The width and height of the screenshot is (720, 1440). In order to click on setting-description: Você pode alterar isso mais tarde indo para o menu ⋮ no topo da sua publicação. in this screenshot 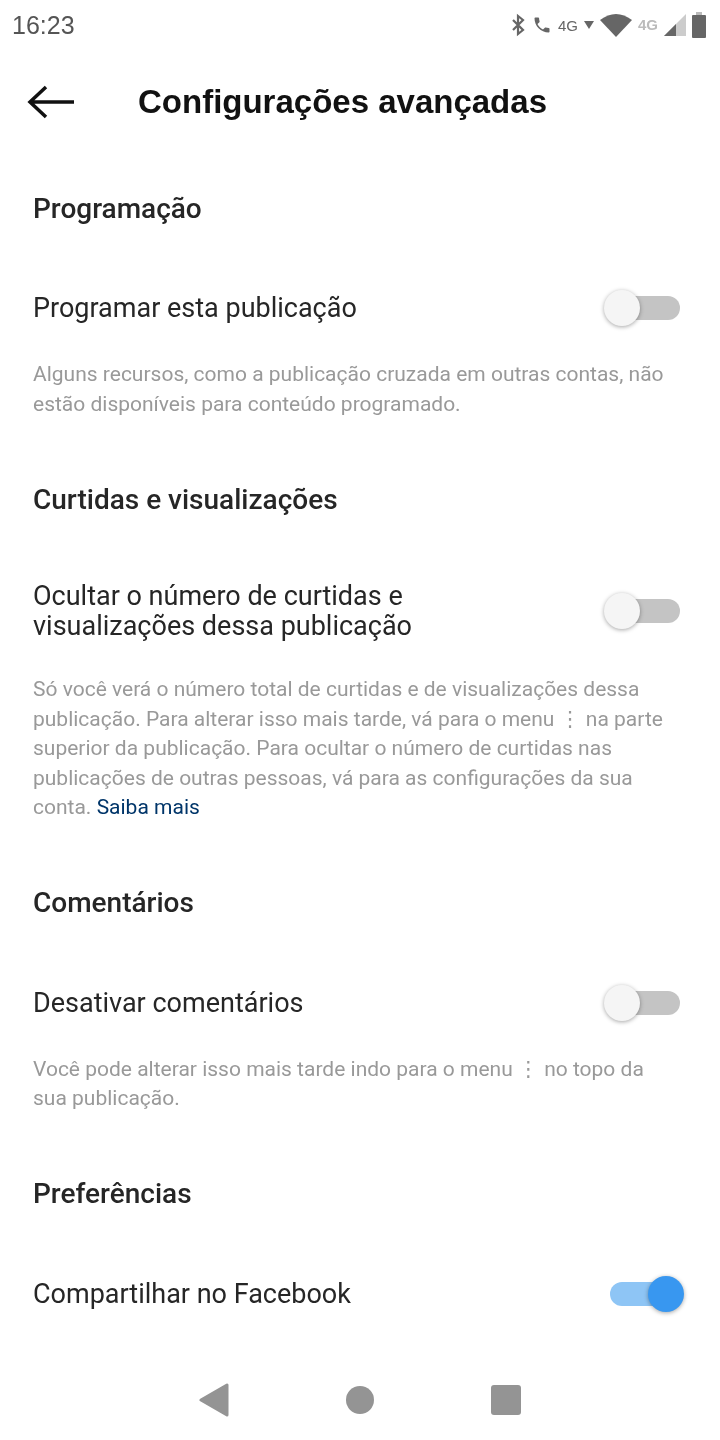, I will do `click(338, 1083)`.